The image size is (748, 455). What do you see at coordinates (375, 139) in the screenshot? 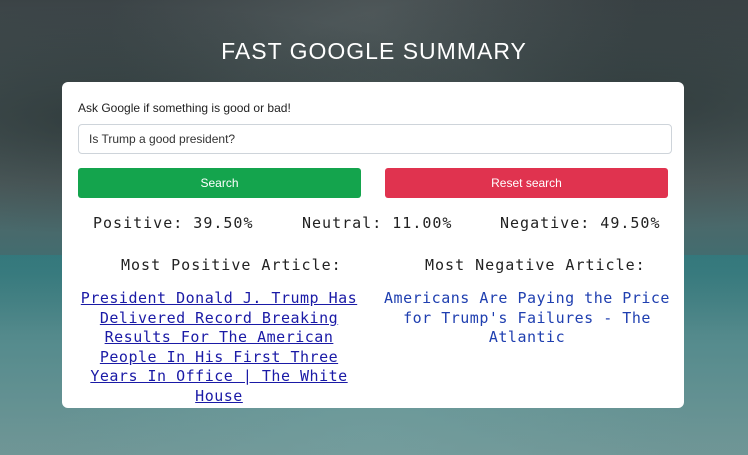
I see `search-input` at bounding box center [375, 139].